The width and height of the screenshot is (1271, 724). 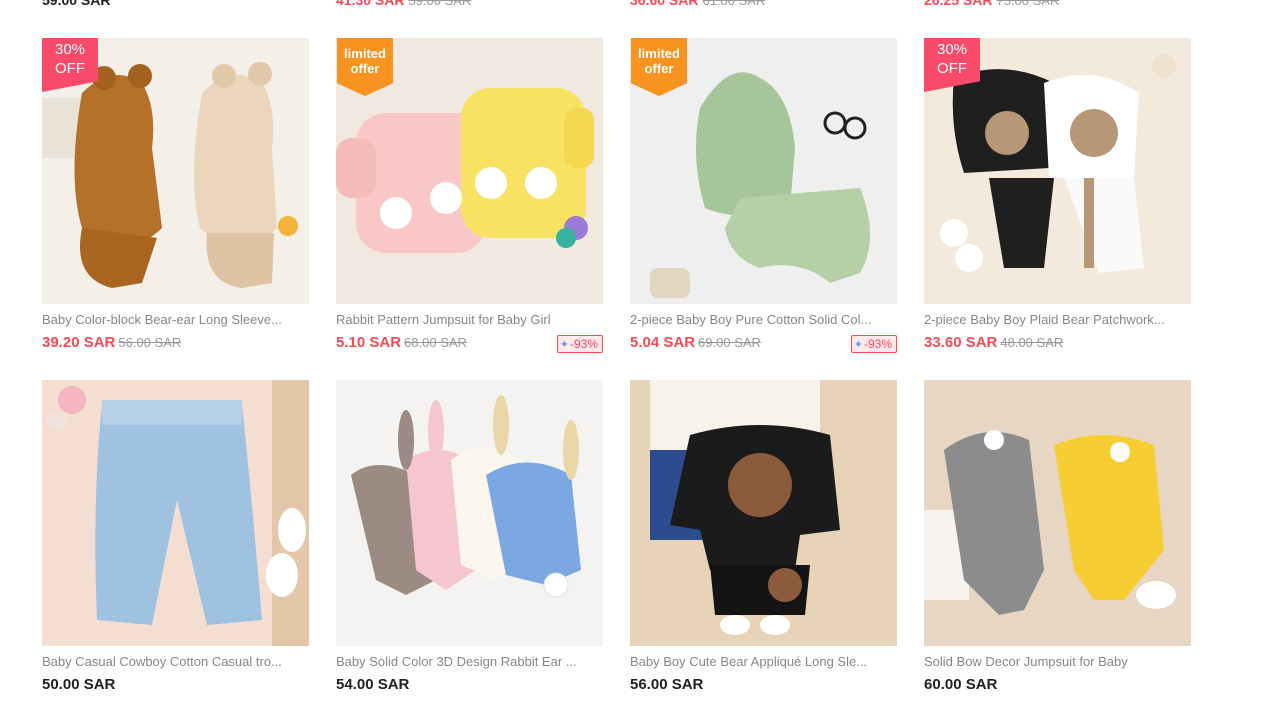 I want to click on price-line: 33.60 SAR 48.00 SAR, so click(x=1057, y=344).